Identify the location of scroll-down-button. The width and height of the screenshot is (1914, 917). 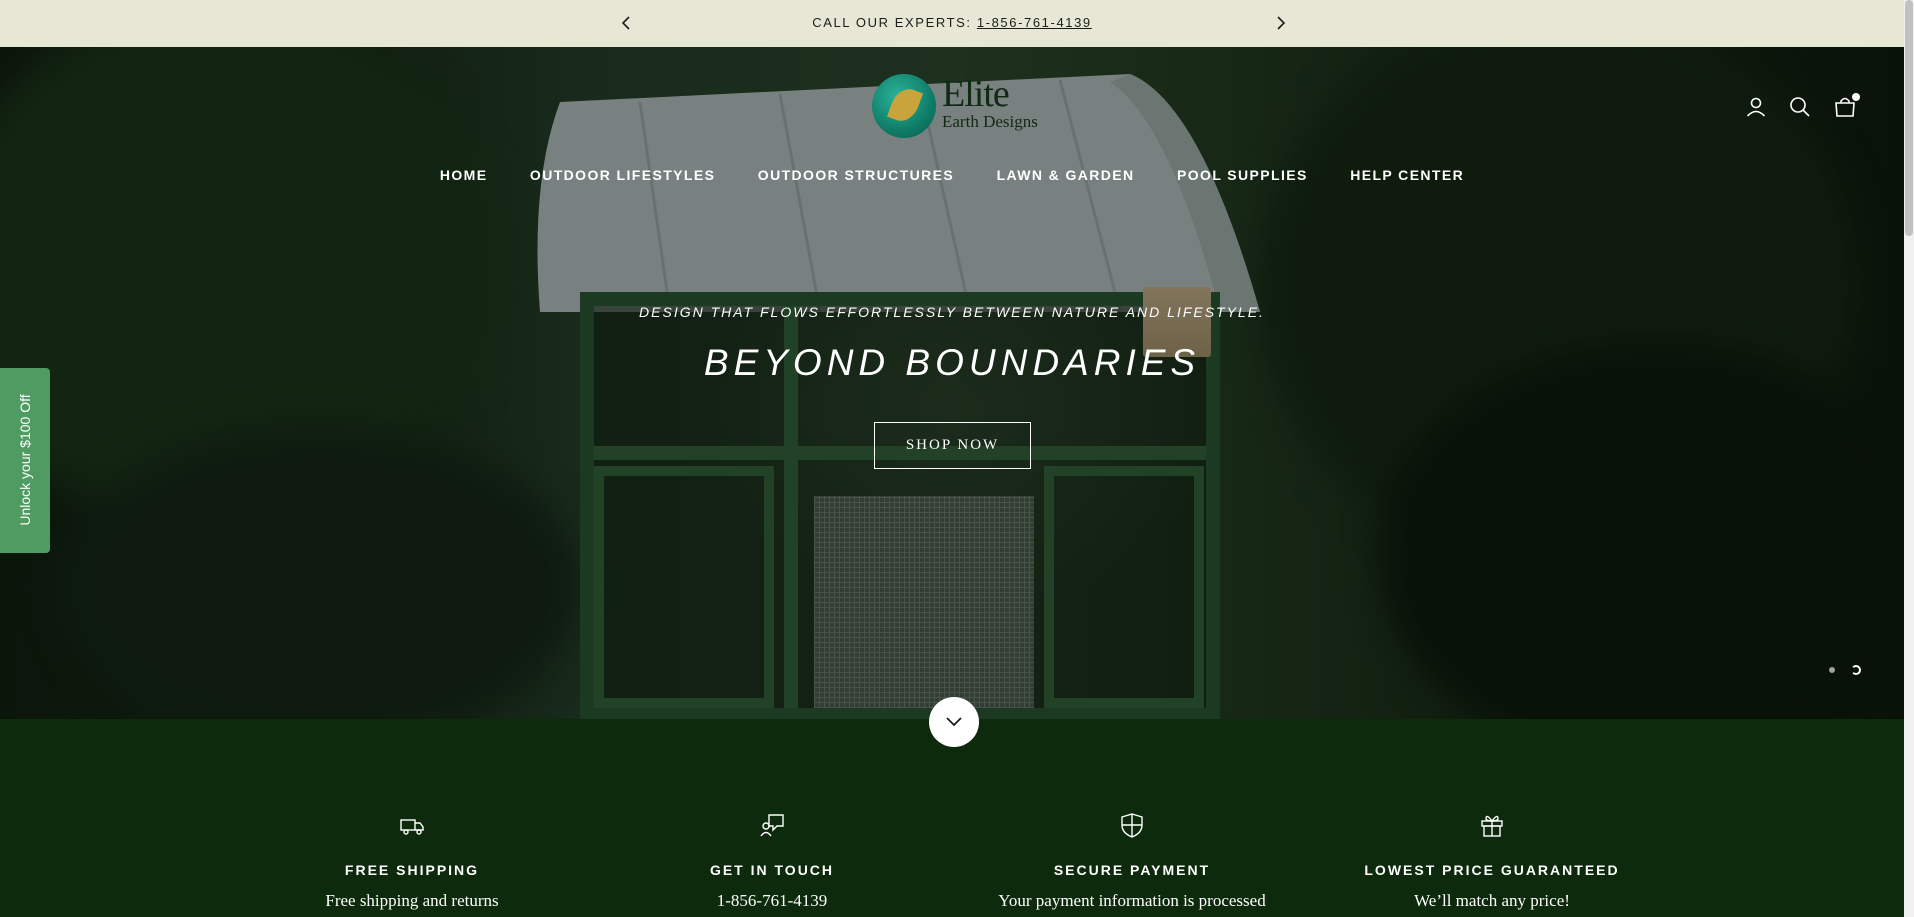
(954, 722).